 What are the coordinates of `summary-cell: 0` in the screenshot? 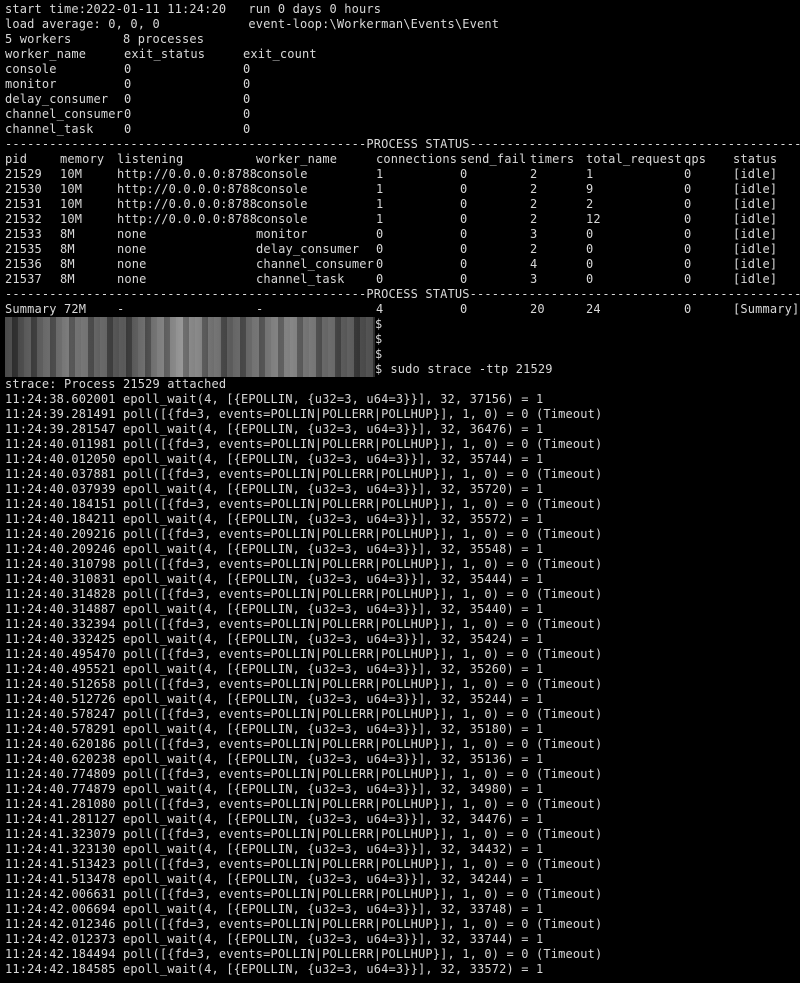 It's located at (464, 309).